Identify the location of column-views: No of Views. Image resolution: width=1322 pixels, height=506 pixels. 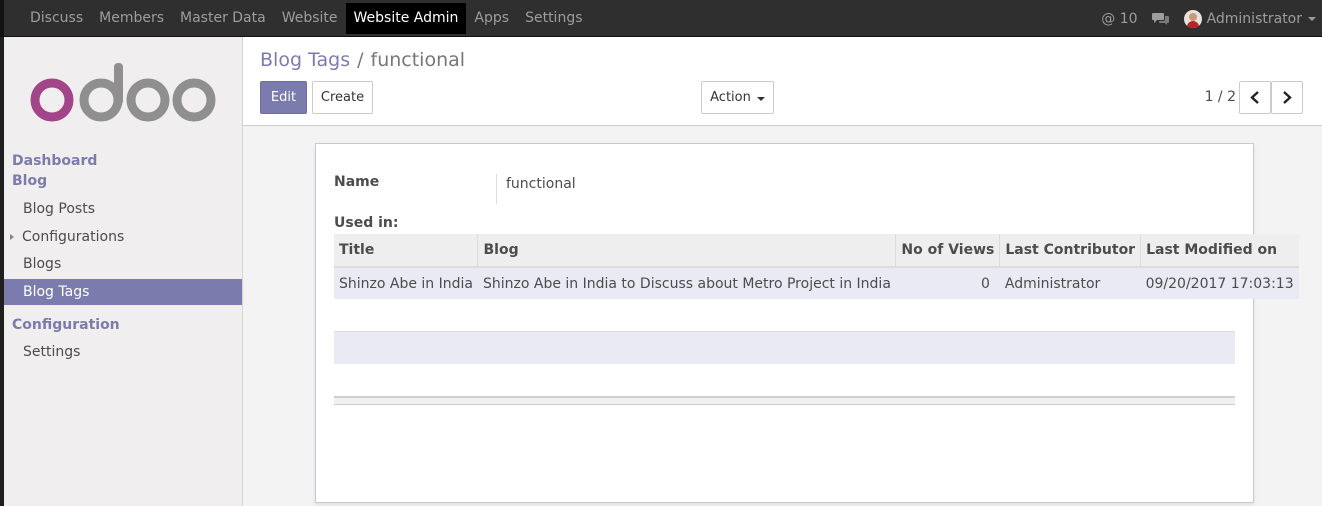
(948, 251).